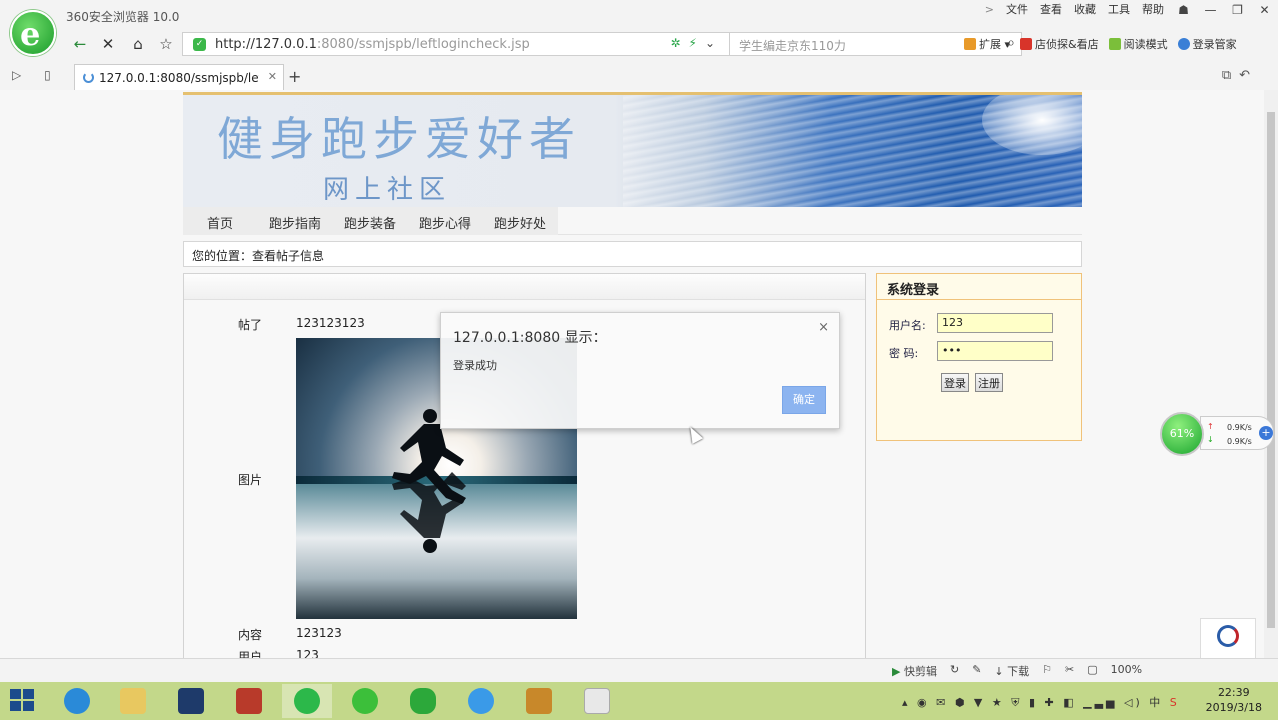  What do you see at coordinates (995, 351) in the screenshot?
I see `password-field: •••` at bounding box center [995, 351].